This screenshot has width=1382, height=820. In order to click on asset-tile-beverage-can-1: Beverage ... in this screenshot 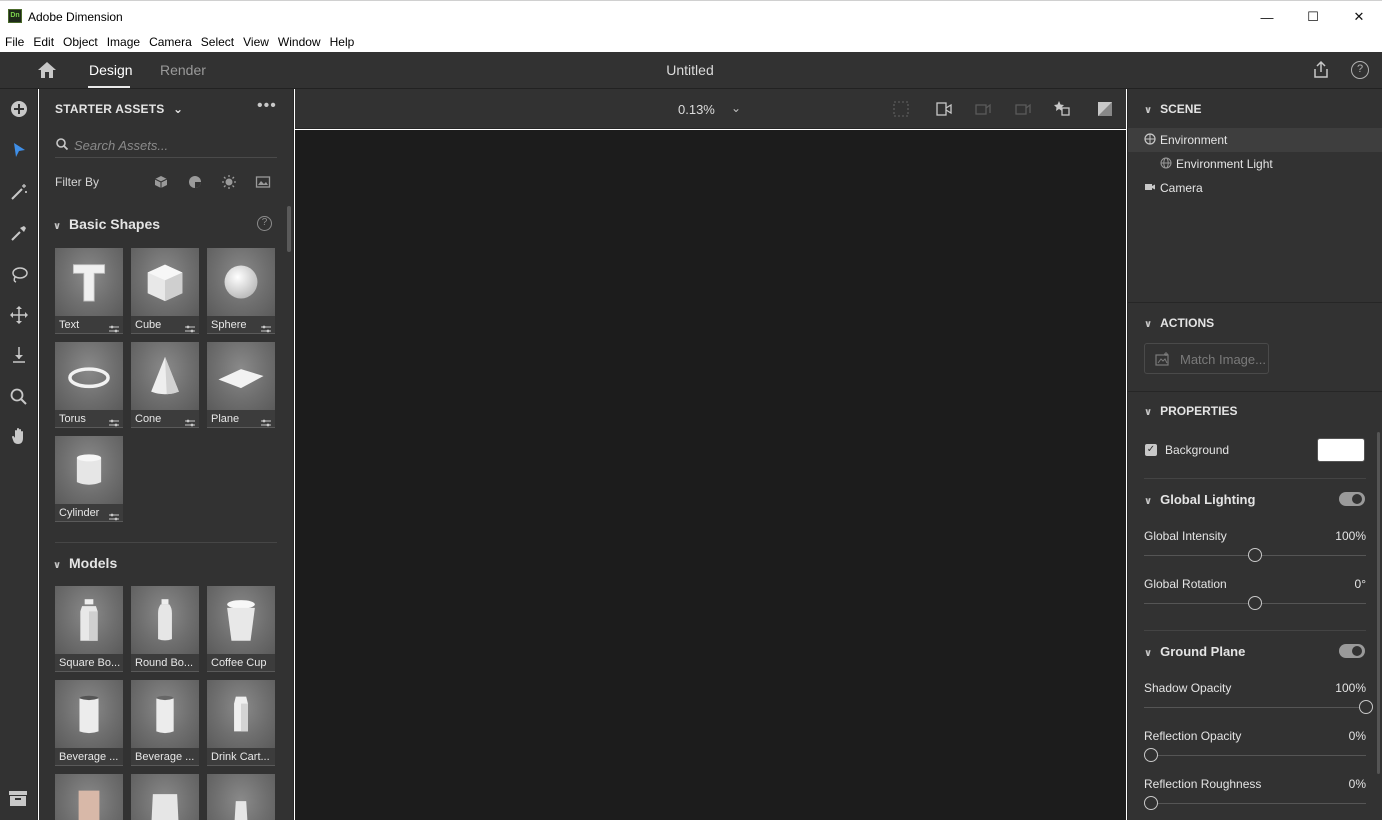, I will do `click(89, 723)`.